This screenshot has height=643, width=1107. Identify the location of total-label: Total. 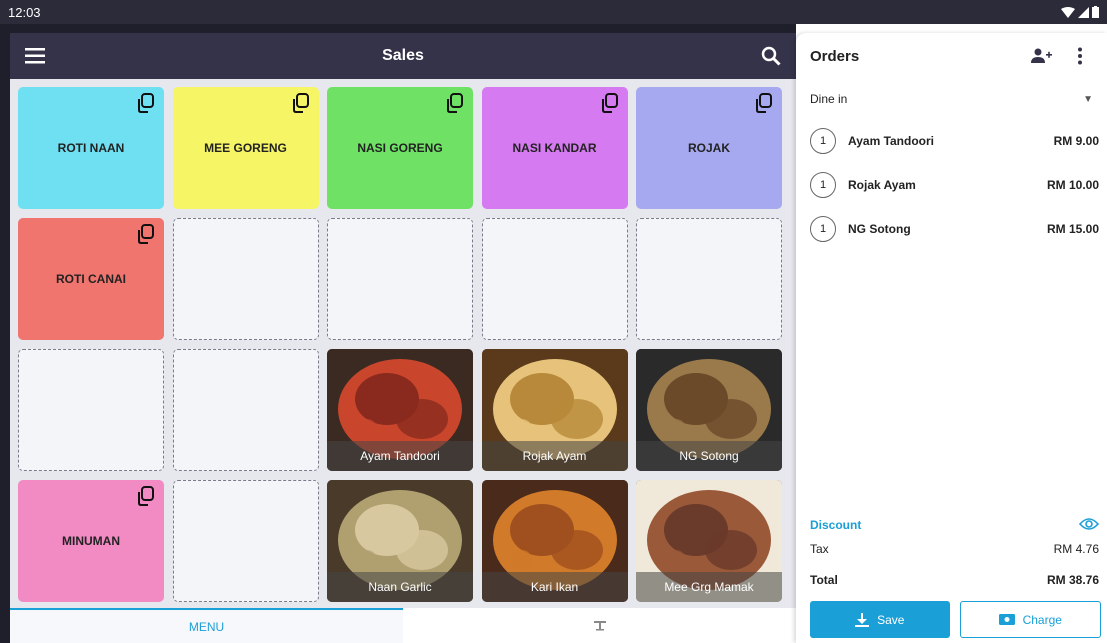
(824, 580).